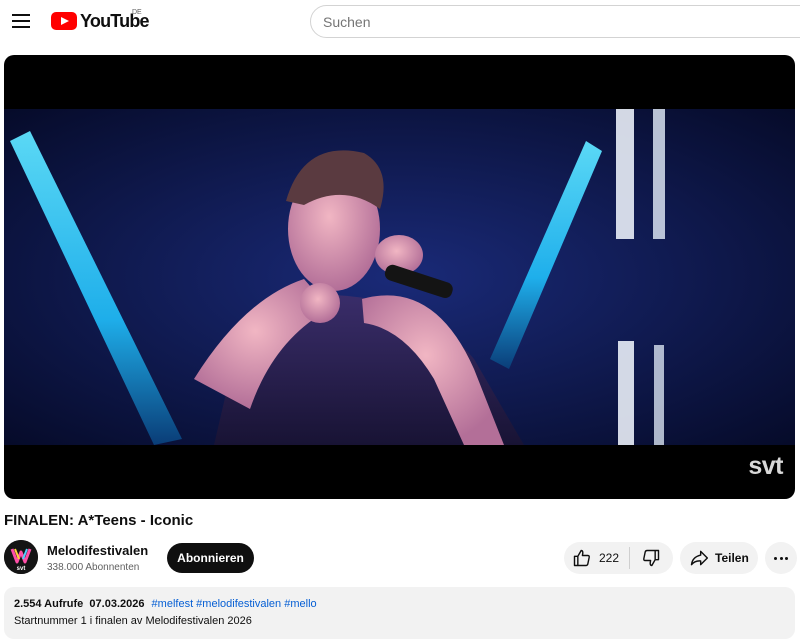 The image size is (800, 639). I want to click on hashtags: #melfest #melodifestivalen #mello, so click(234, 604).